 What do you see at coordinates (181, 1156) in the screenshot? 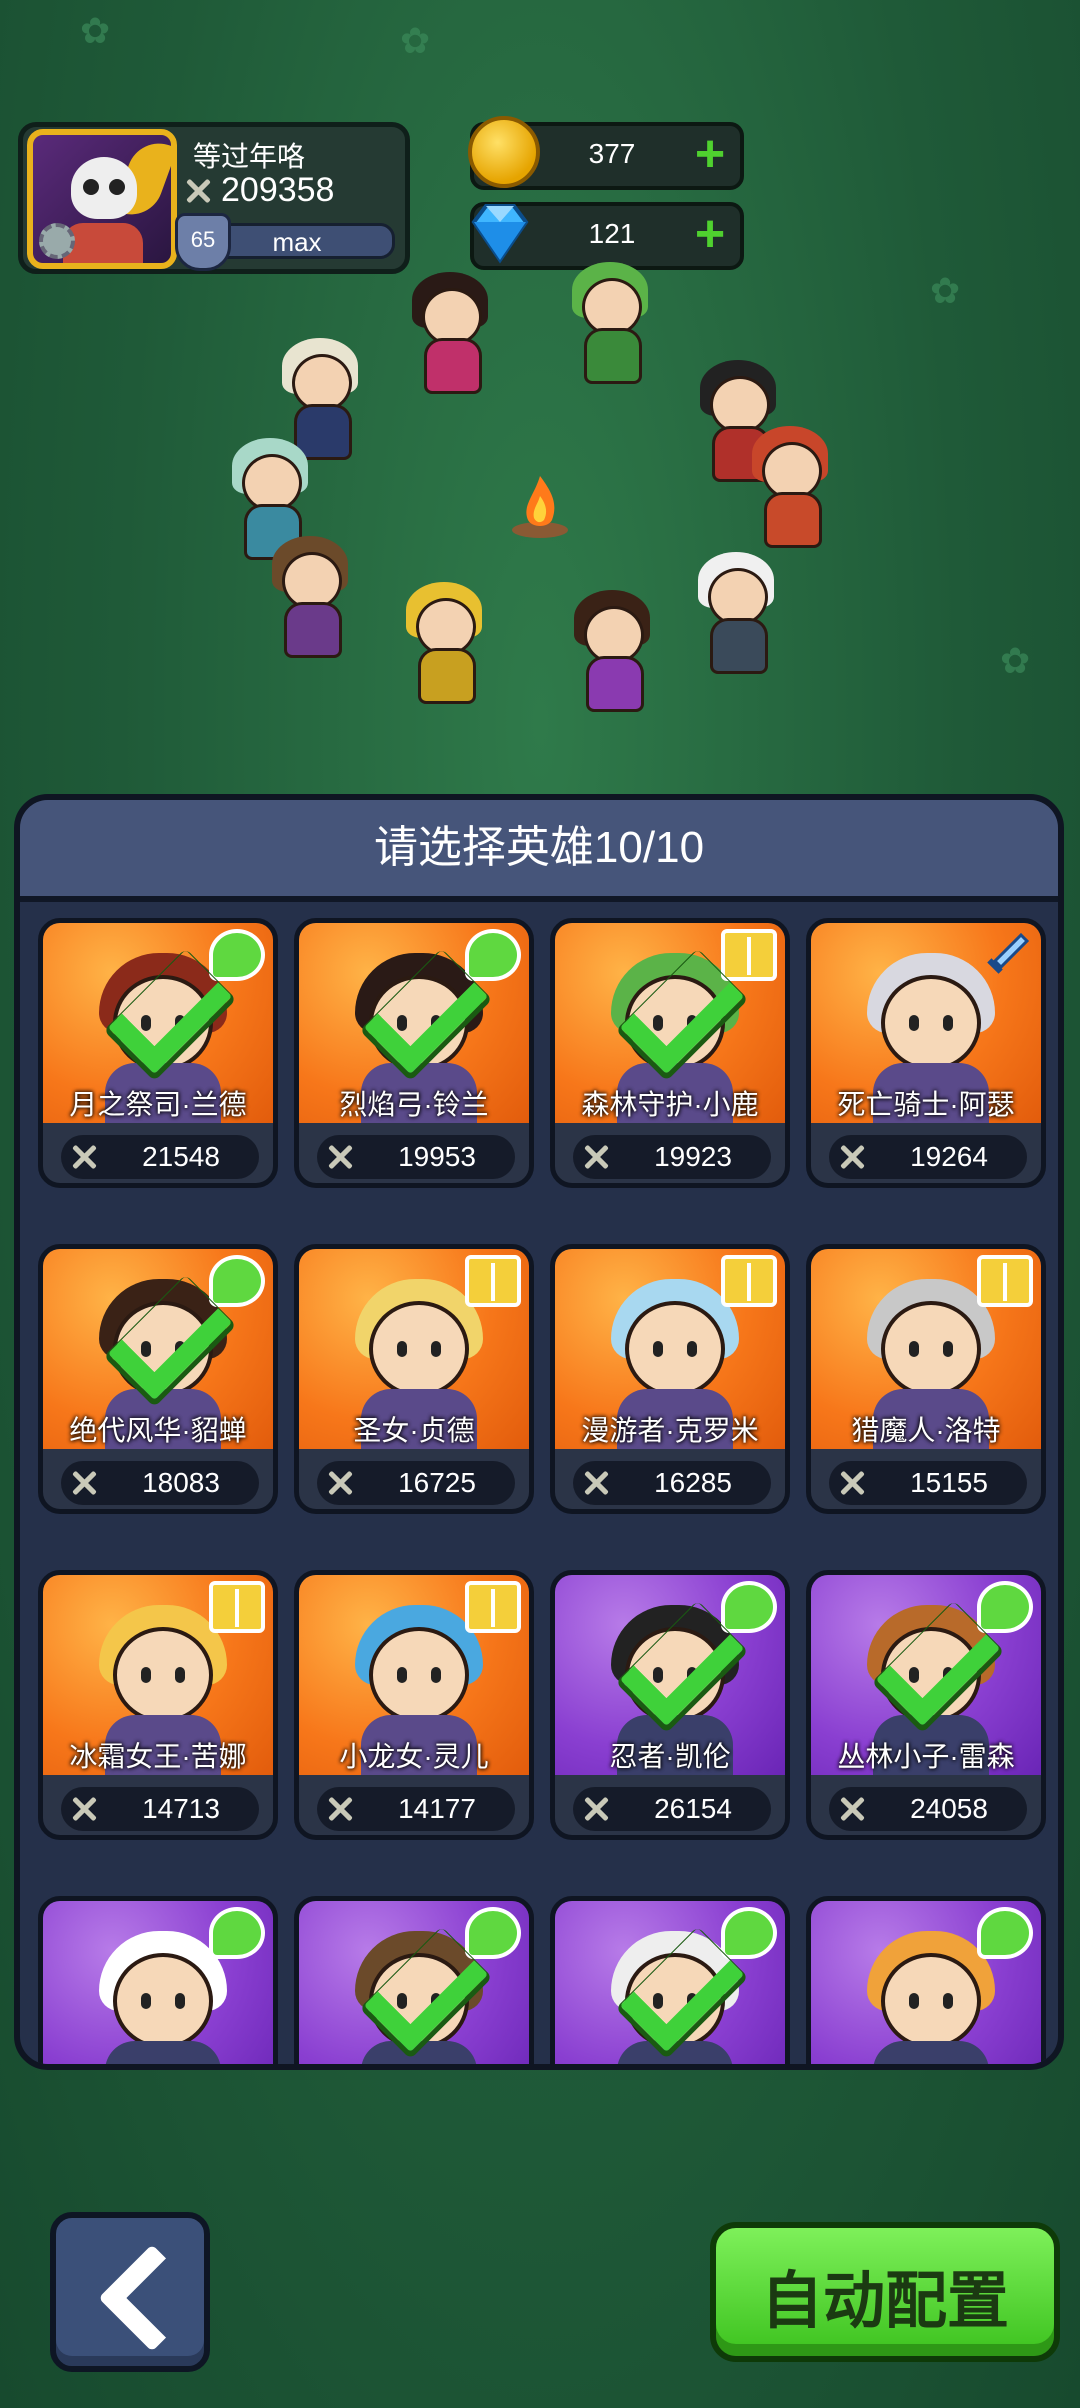
I see `hero-power-value: 21548` at bounding box center [181, 1156].